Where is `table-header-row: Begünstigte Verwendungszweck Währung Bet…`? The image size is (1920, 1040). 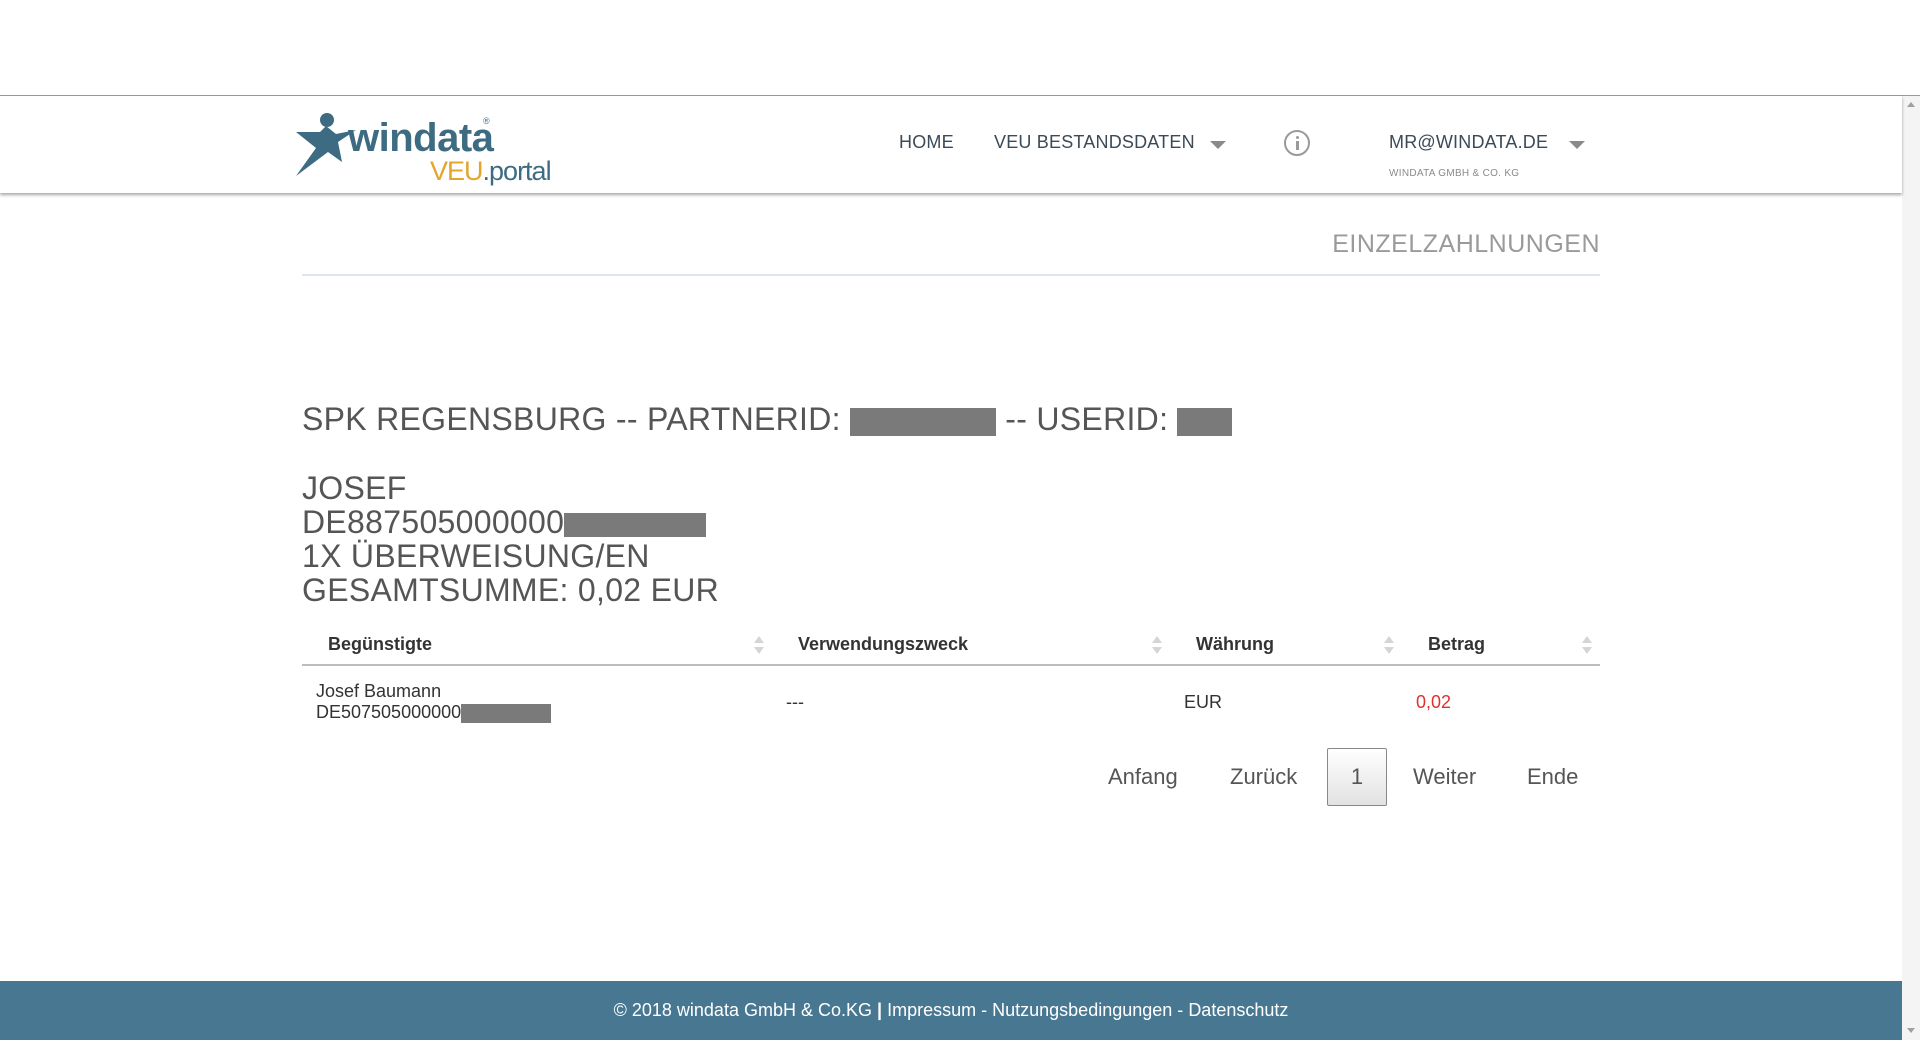 table-header-row: Begünstigte Verwendungszweck Währung Bet… is located at coordinates (951, 645).